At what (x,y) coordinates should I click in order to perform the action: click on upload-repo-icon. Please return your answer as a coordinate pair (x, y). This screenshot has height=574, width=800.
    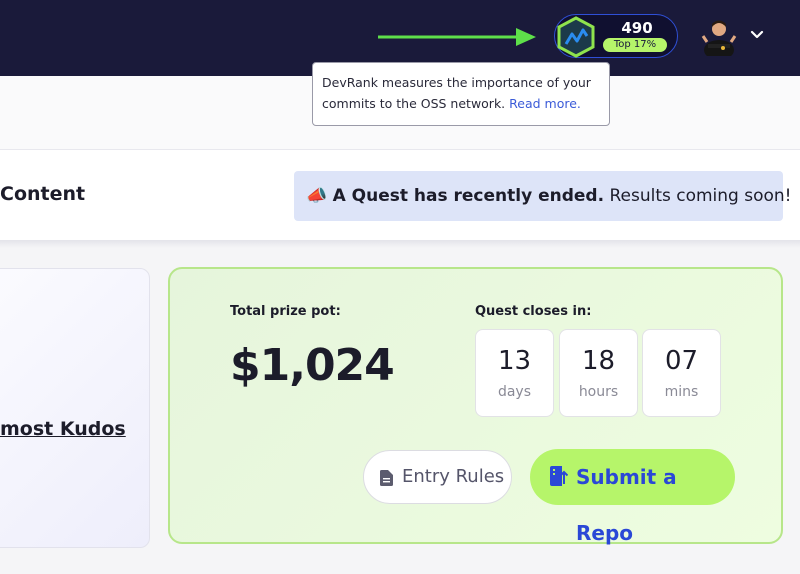
    Looking at the image, I should click on (559, 476).